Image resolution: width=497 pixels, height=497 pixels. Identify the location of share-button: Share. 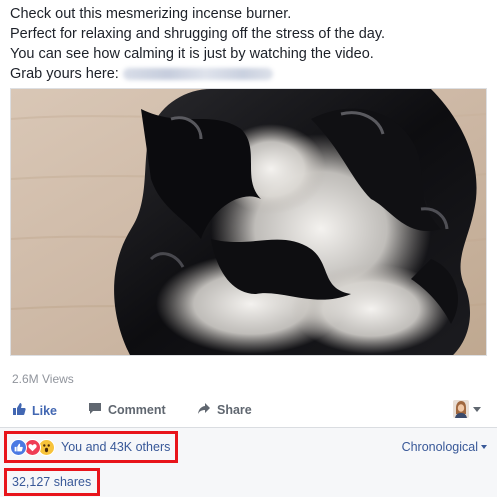
(224, 410).